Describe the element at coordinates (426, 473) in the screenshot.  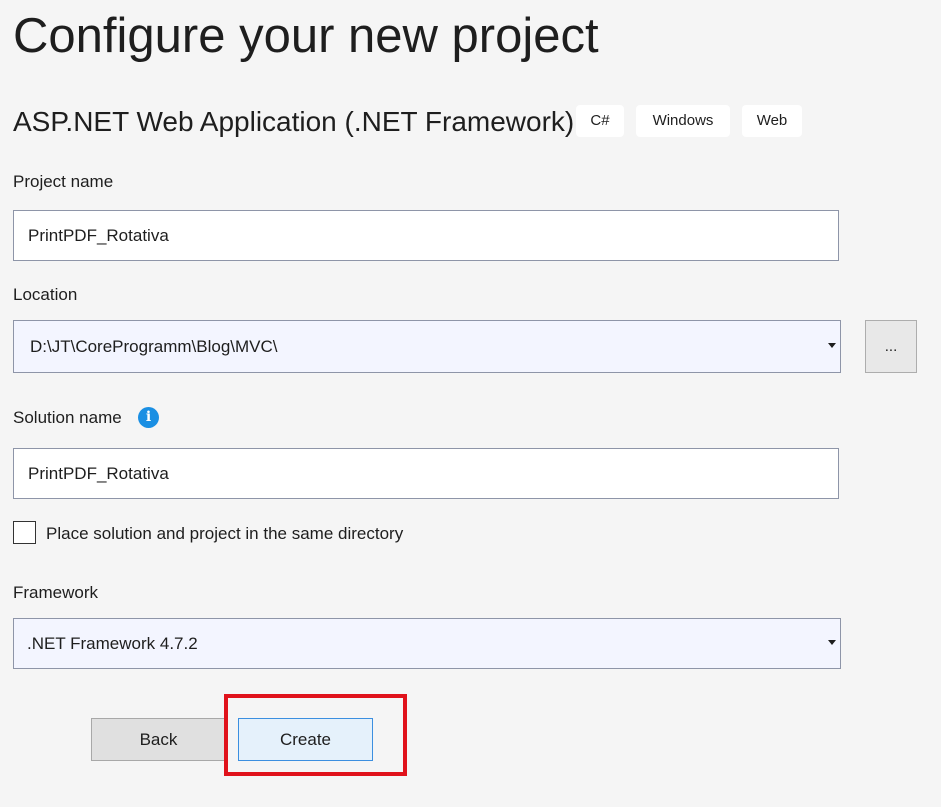
I see `solution-name-input: PrintPDF_Rotativa` at that location.